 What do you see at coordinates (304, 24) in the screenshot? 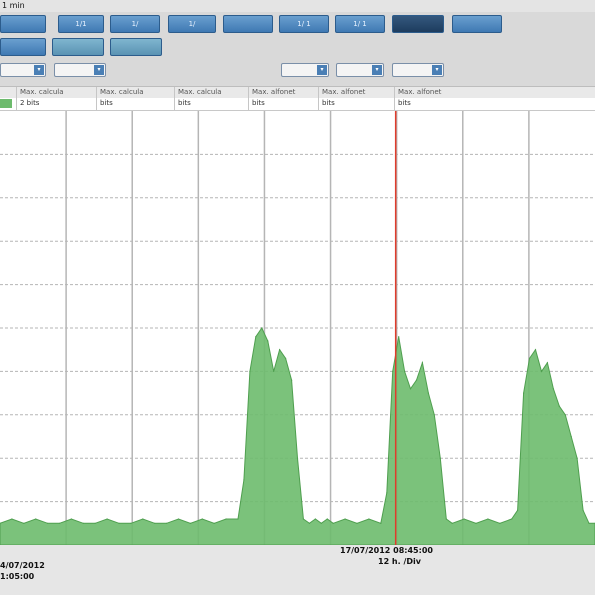
I see `toolbar-button-6: 1/ 1` at bounding box center [304, 24].